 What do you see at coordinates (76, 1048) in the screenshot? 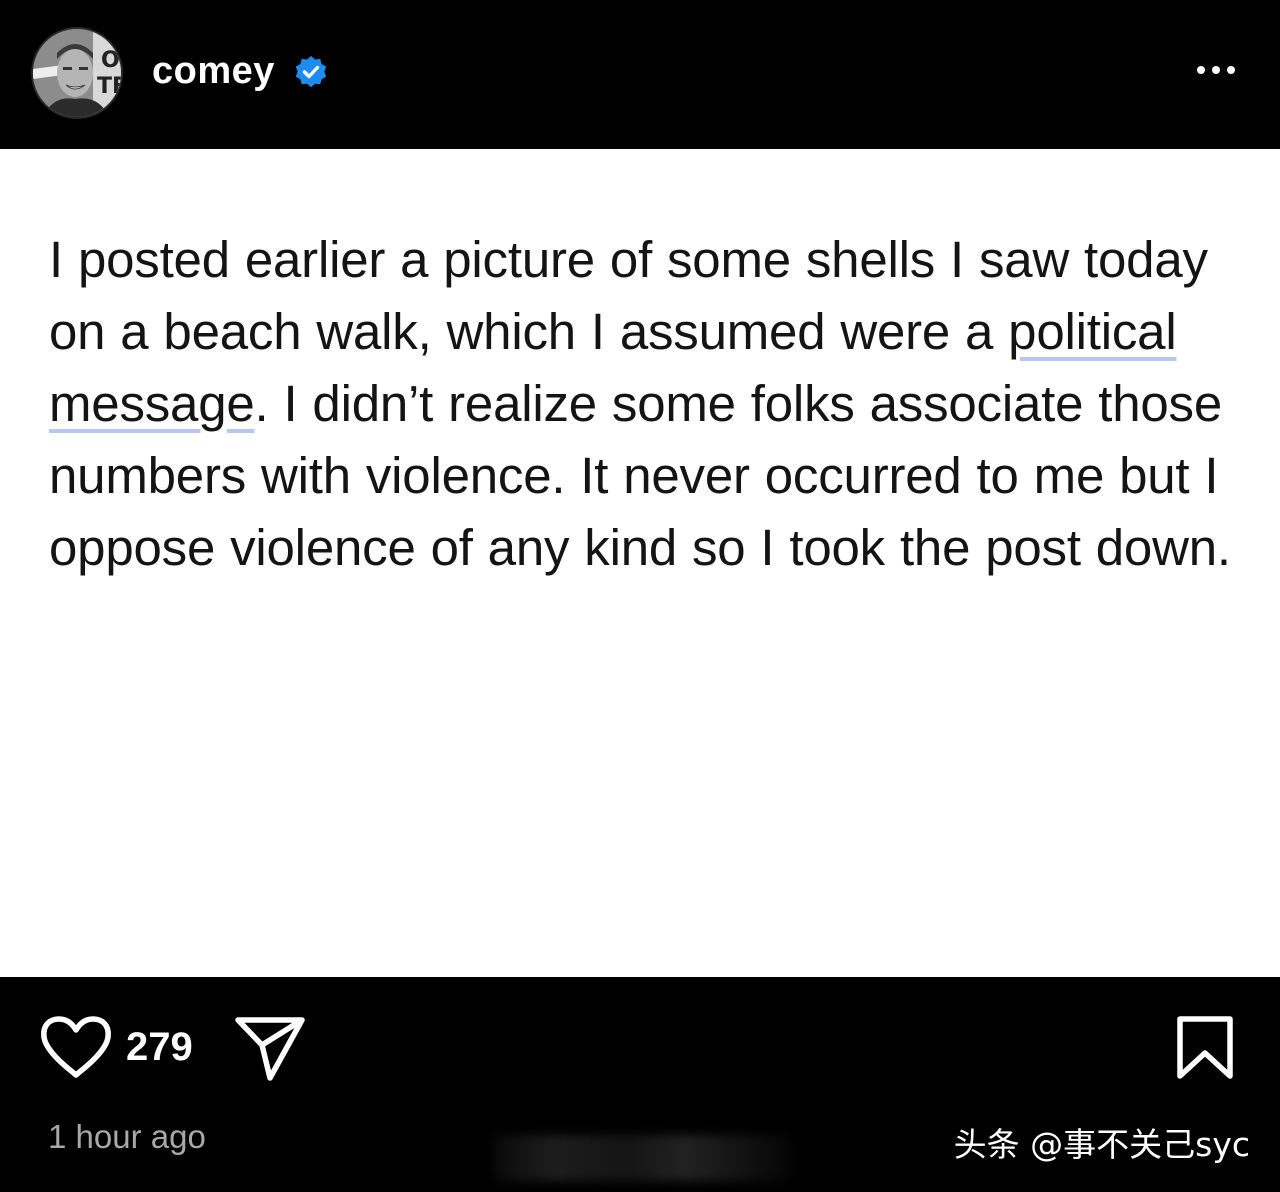
I see `heart-icon` at bounding box center [76, 1048].